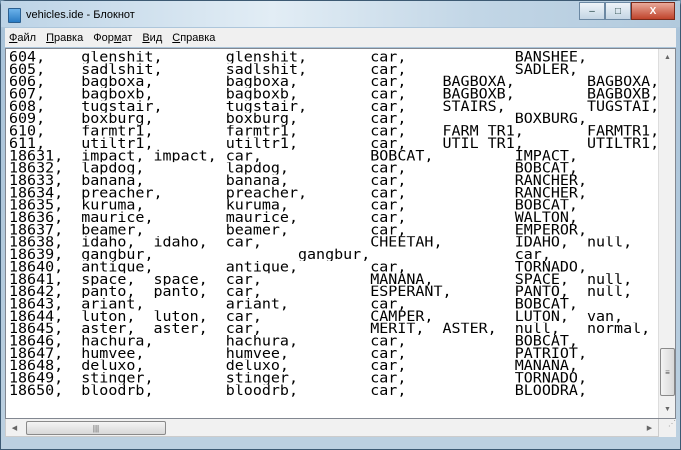  Describe the element at coordinates (592, 11) in the screenshot. I see `minimize-button: –` at that location.